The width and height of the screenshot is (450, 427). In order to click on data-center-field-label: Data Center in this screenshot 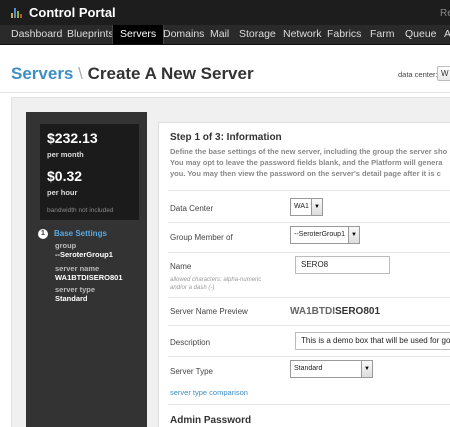, I will do `click(192, 208)`.